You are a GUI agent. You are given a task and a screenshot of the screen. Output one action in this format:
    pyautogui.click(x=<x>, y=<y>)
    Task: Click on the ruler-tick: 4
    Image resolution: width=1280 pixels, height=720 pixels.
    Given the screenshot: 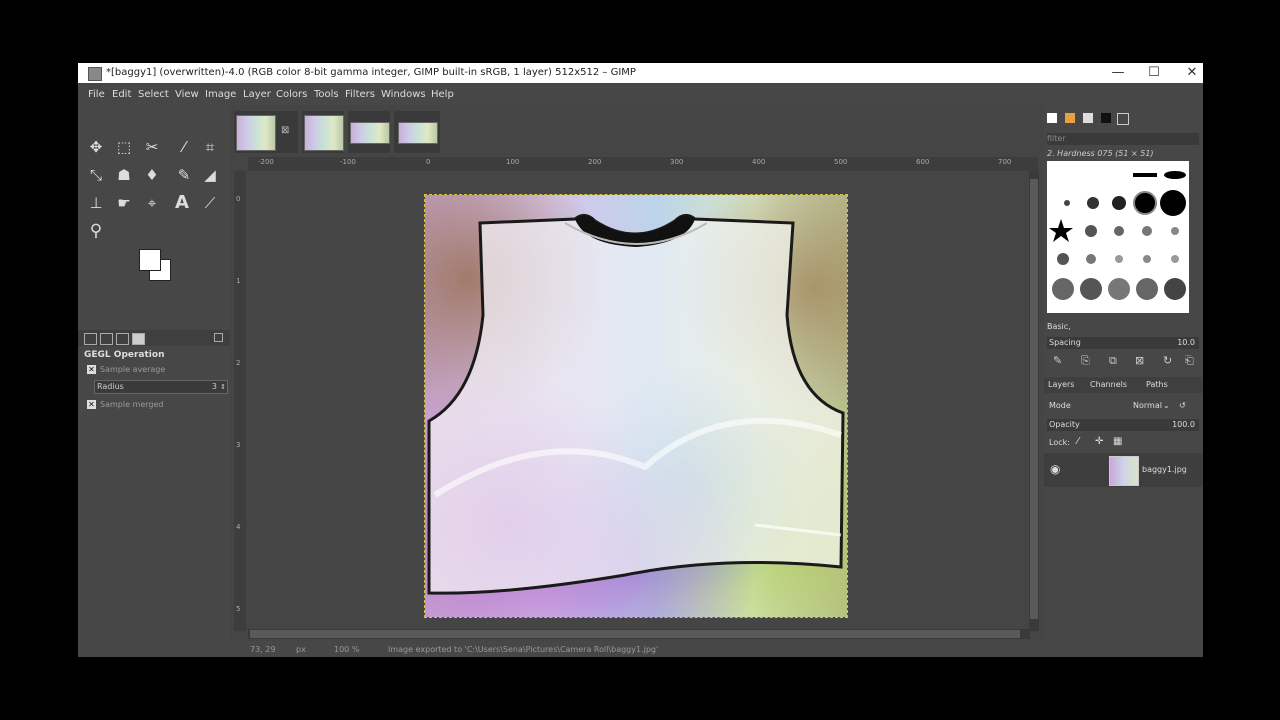 What is the action you would take?
    pyautogui.click(x=238, y=527)
    